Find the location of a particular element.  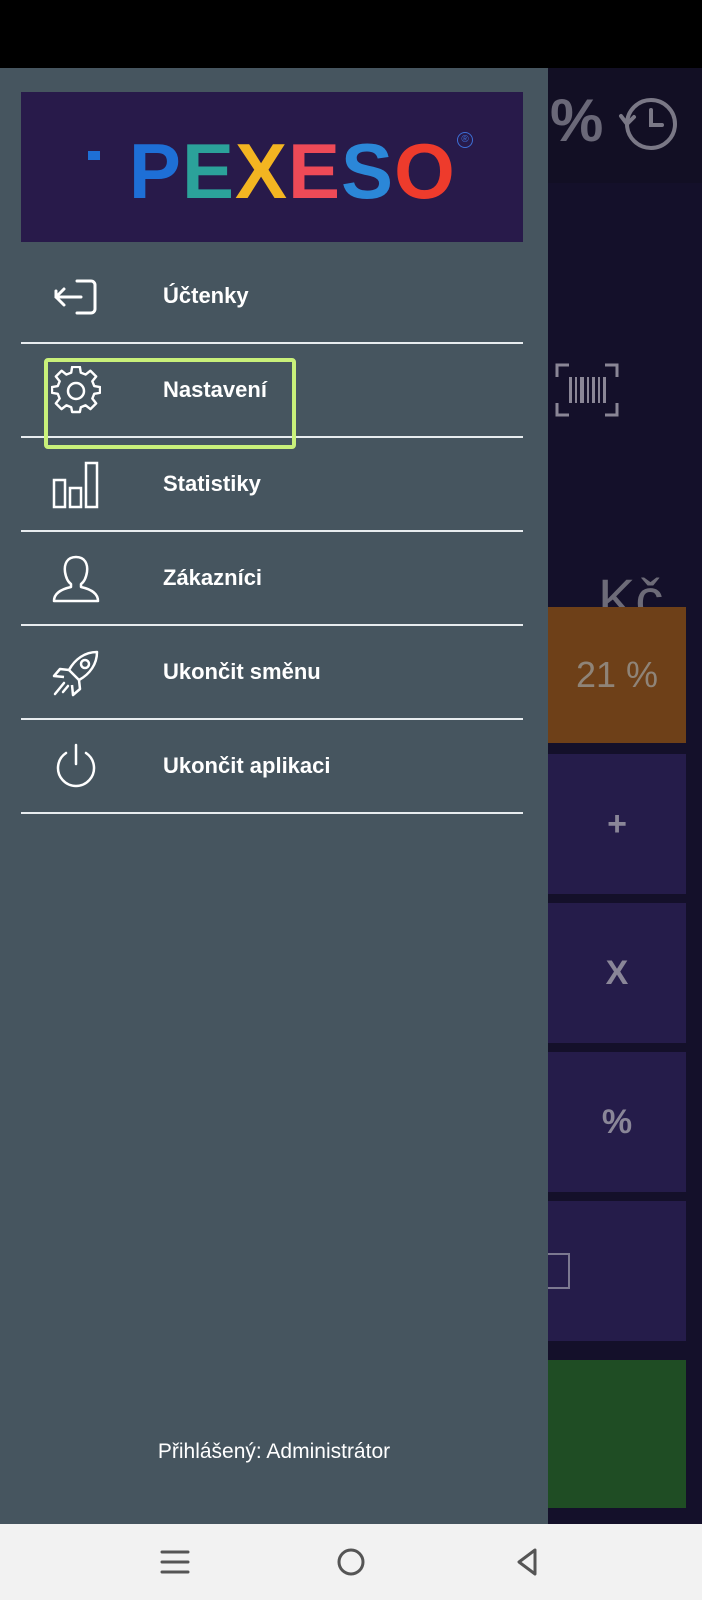

menu-item-label: Ukončit směnu is located at coordinates (242, 671).